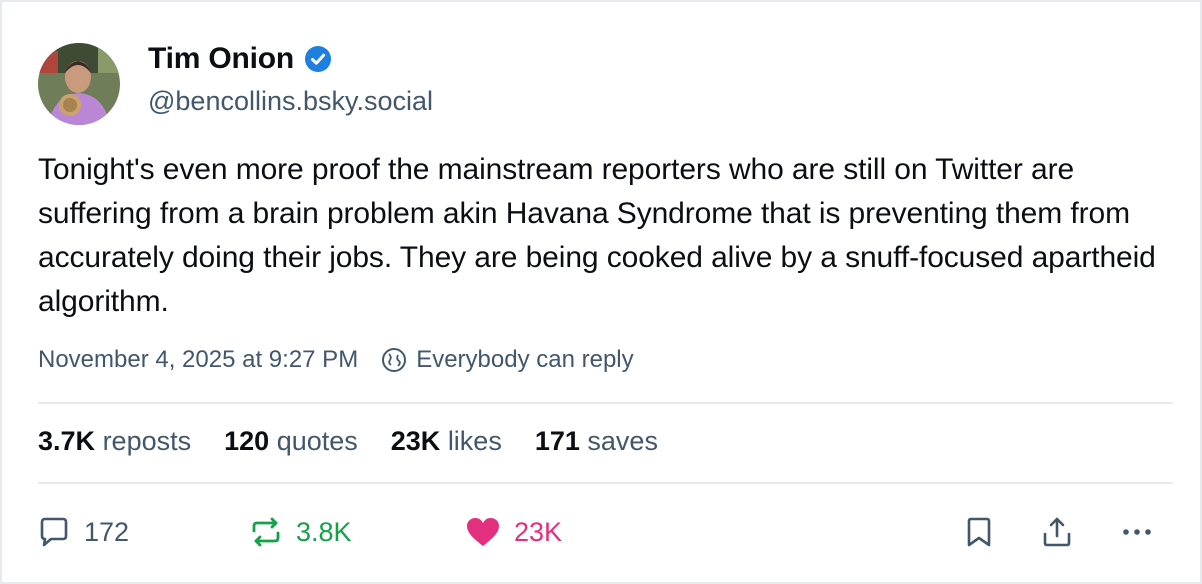 Image resolution: width=1202 pixels, height=584 pixels. I want to click on likes-stat: 23K likes, so click(446, 441).